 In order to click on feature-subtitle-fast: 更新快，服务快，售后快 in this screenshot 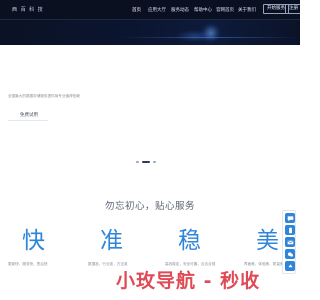, I will do `click(28, 264)`.